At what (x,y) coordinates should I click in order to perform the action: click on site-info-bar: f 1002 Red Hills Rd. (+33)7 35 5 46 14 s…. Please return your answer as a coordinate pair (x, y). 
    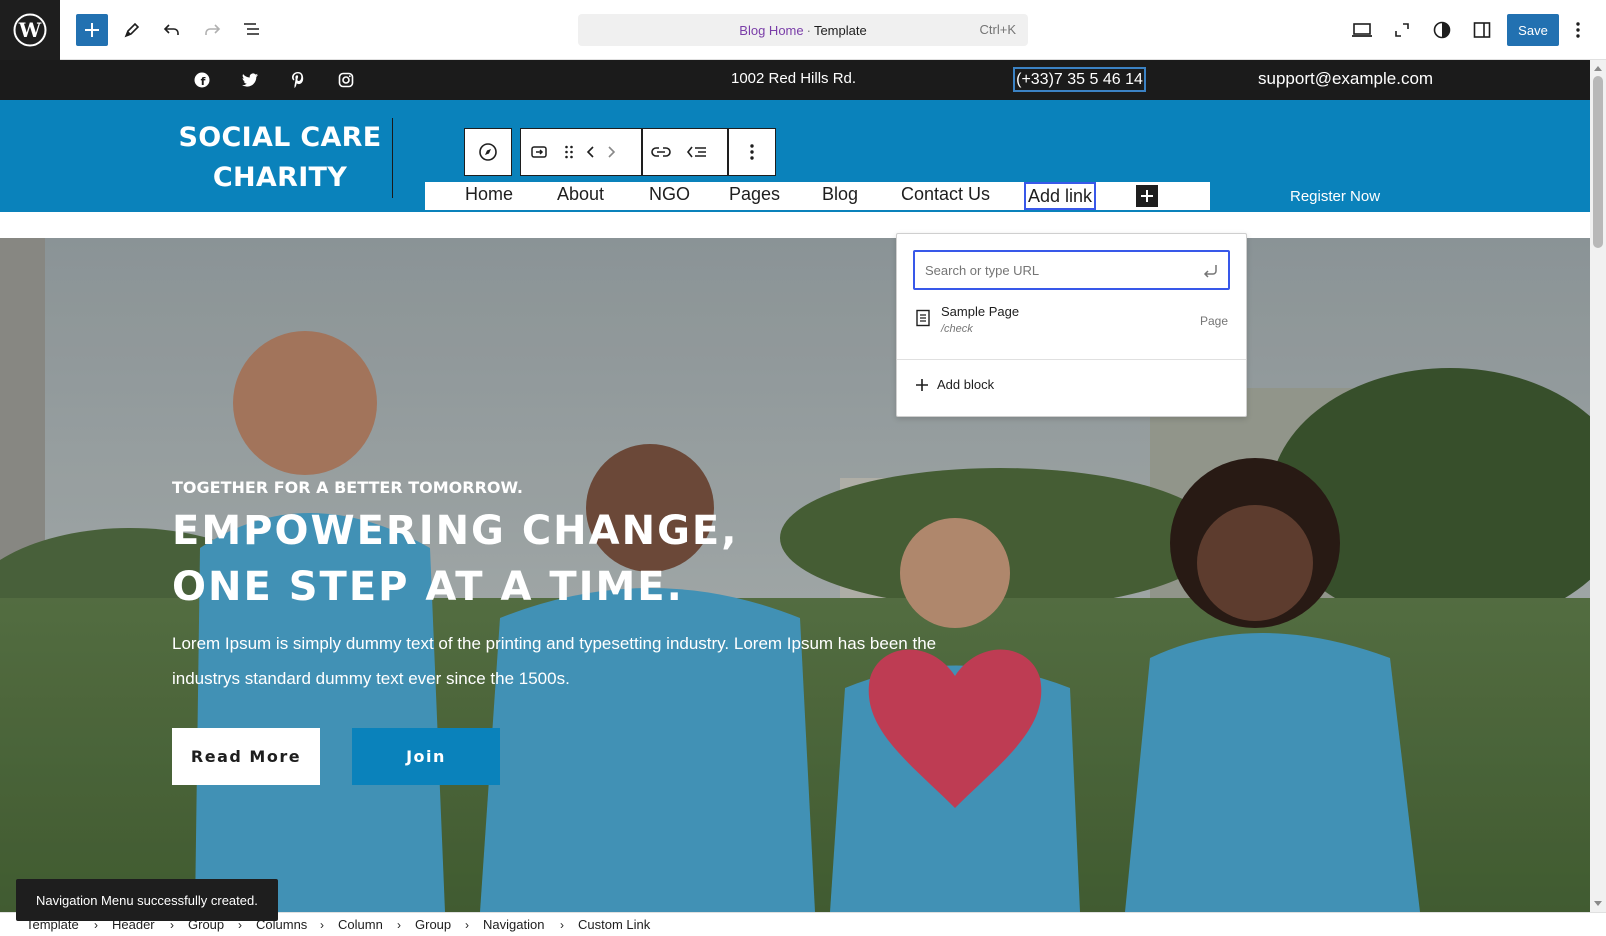
    Looking at the image, I should click on (795, 80).